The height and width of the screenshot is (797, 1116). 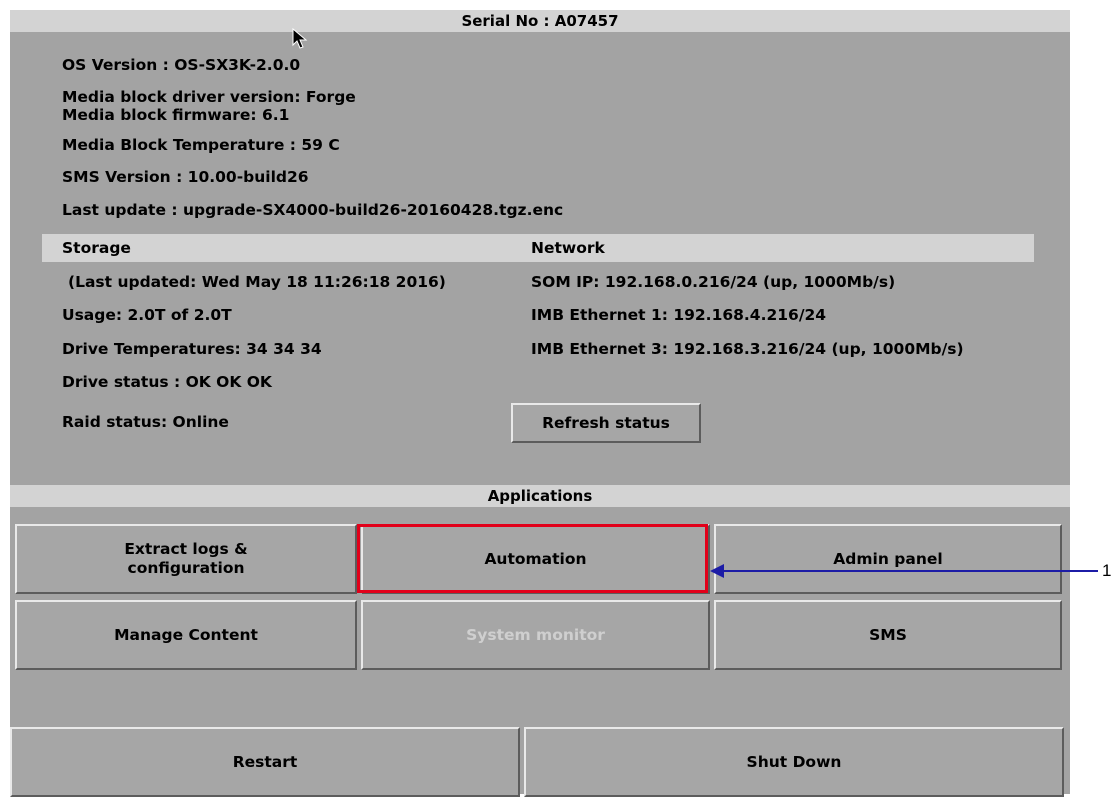 What do you see at coordinates (540, 21) in the screenshot?
I see `serial-number-header: Serial No : A07457` at bounding box center [540, 21].